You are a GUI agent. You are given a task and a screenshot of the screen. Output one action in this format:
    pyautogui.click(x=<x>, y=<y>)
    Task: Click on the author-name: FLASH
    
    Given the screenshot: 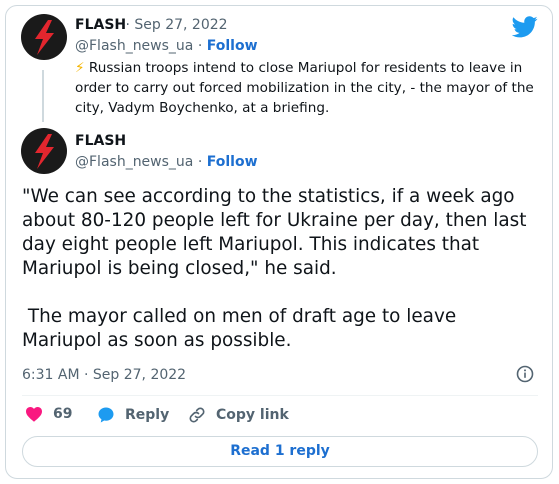 What is the action you would take?
    pyautogui.click(x=100, y=141)
    